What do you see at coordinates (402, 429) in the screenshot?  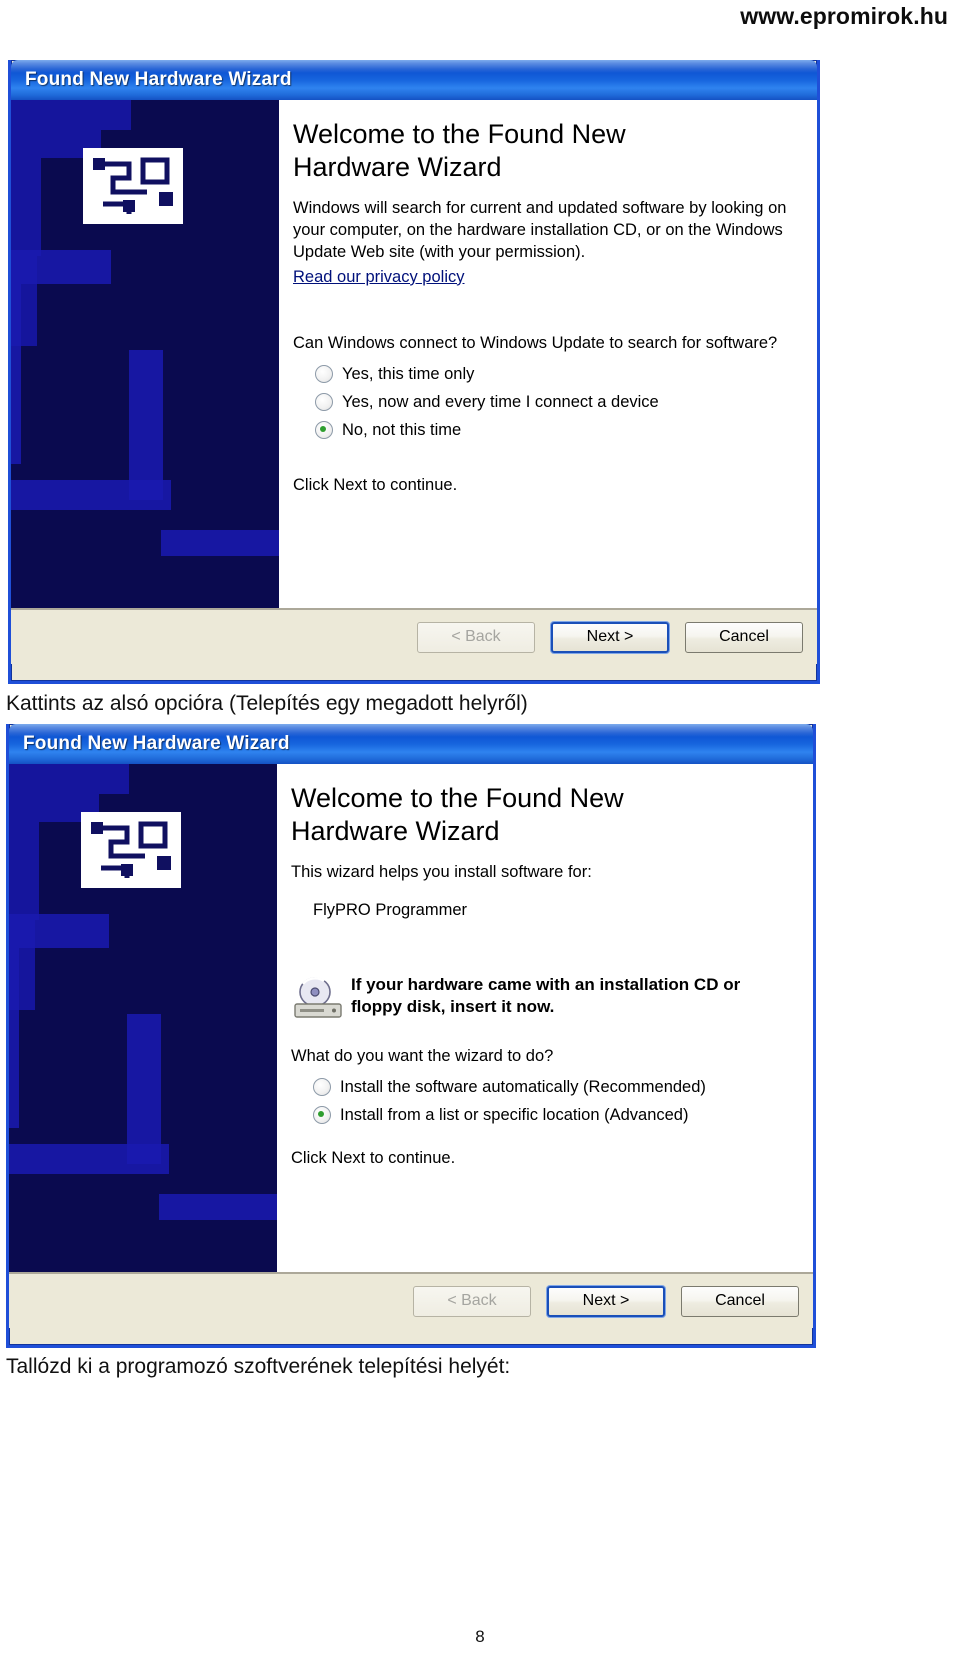 I see `radio-option-label: No, not this time` at bounding box center [402, 429].